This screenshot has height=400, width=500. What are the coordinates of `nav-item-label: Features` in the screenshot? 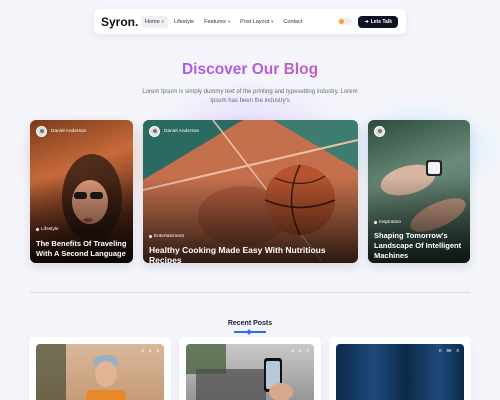 It's located at (215, 21).